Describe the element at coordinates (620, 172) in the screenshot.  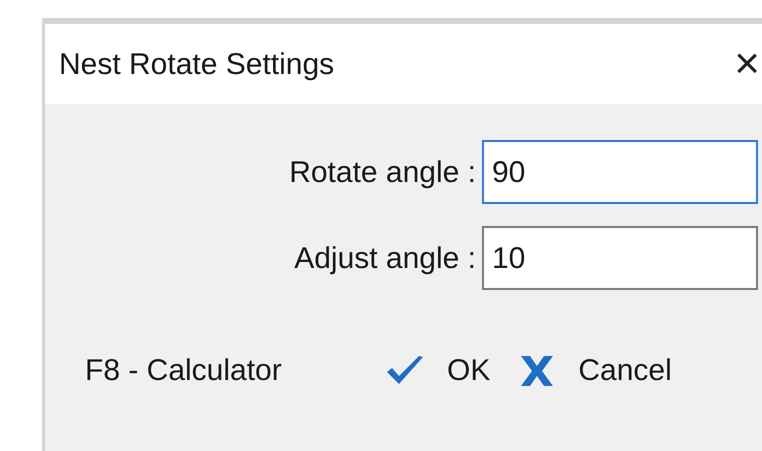
I see `input-field: 90` at that location.